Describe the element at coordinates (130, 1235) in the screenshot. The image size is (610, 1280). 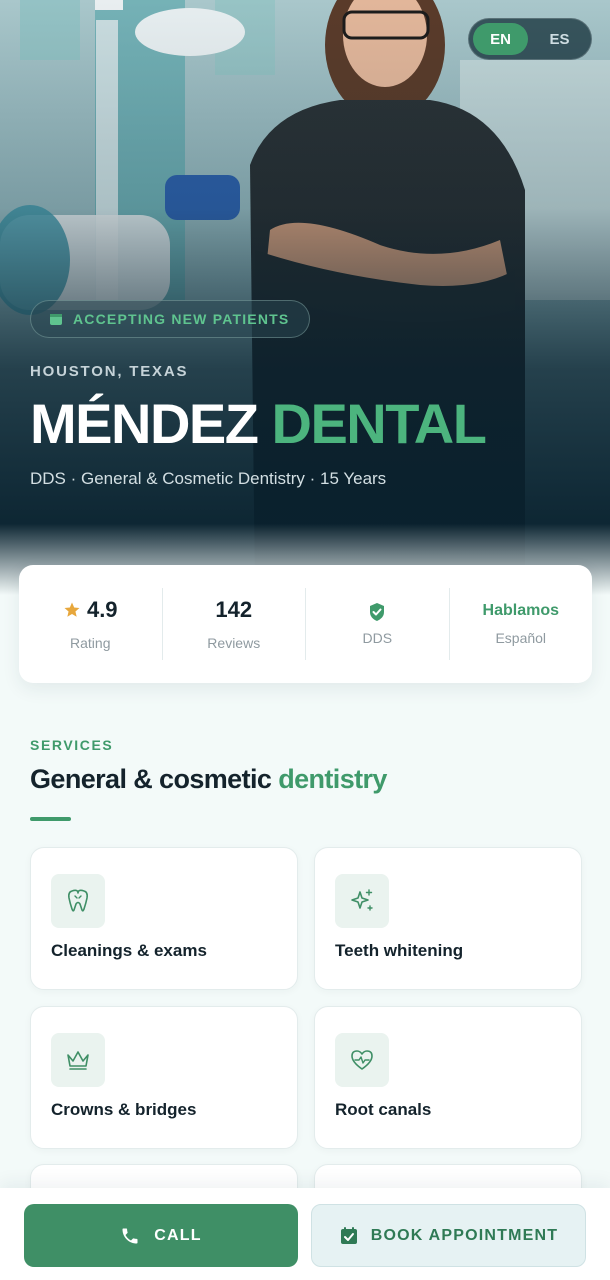
I see `phone-icon` at that location.